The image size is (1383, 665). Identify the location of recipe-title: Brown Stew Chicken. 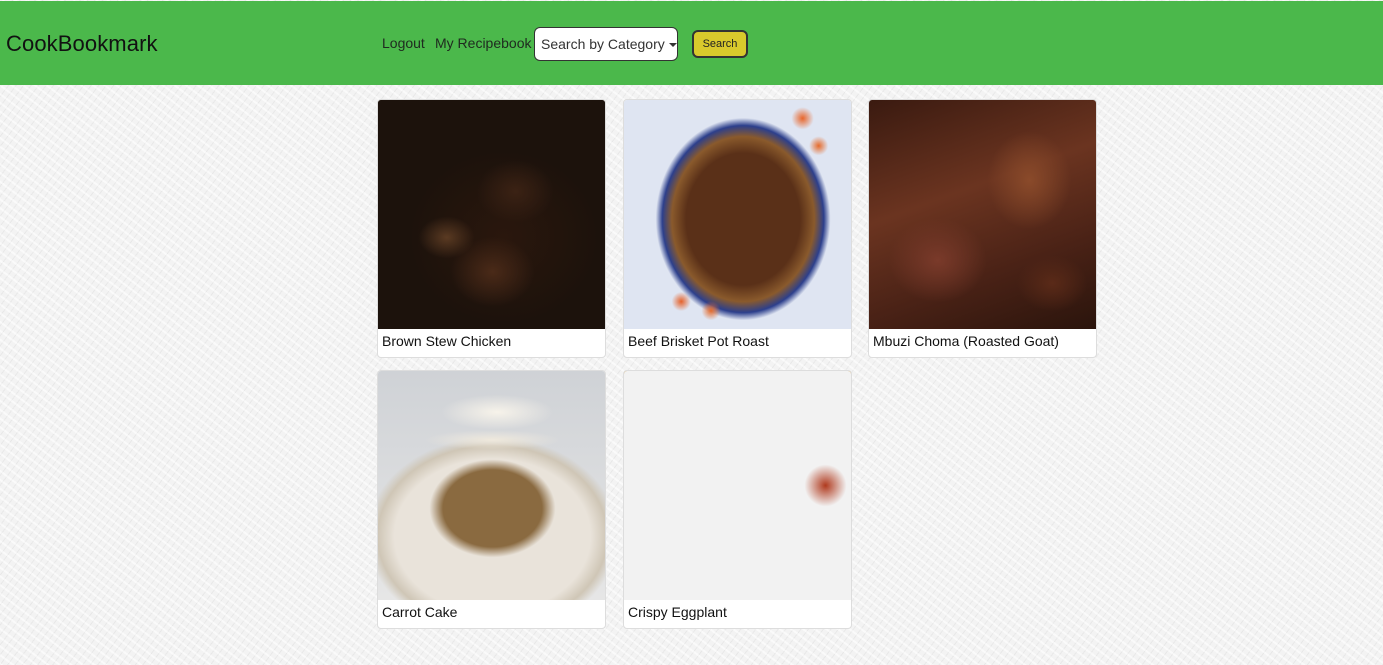
(446, 341).